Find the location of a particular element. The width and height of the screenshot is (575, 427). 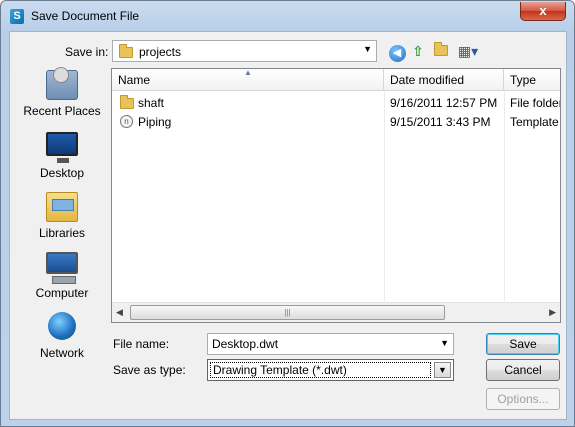

sort-ascending-icon: ▲ is located at coordinates (248, 72).